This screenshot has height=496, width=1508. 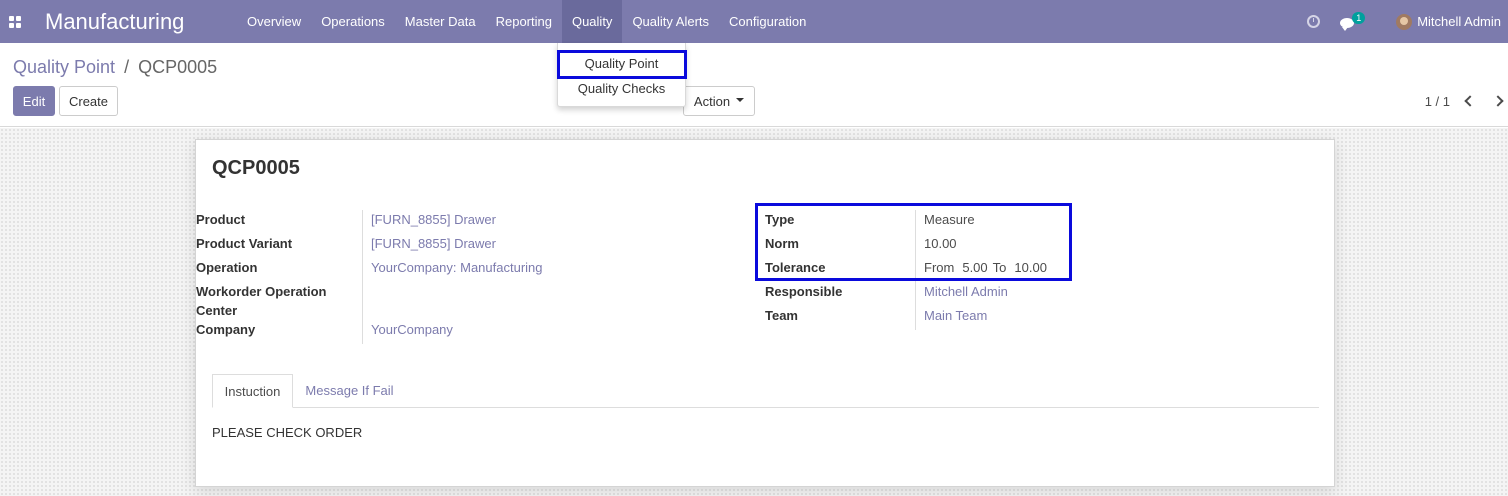 I want to click on field-value-operation: YourCompany: Manufacturing, so click(x=457, y=268).